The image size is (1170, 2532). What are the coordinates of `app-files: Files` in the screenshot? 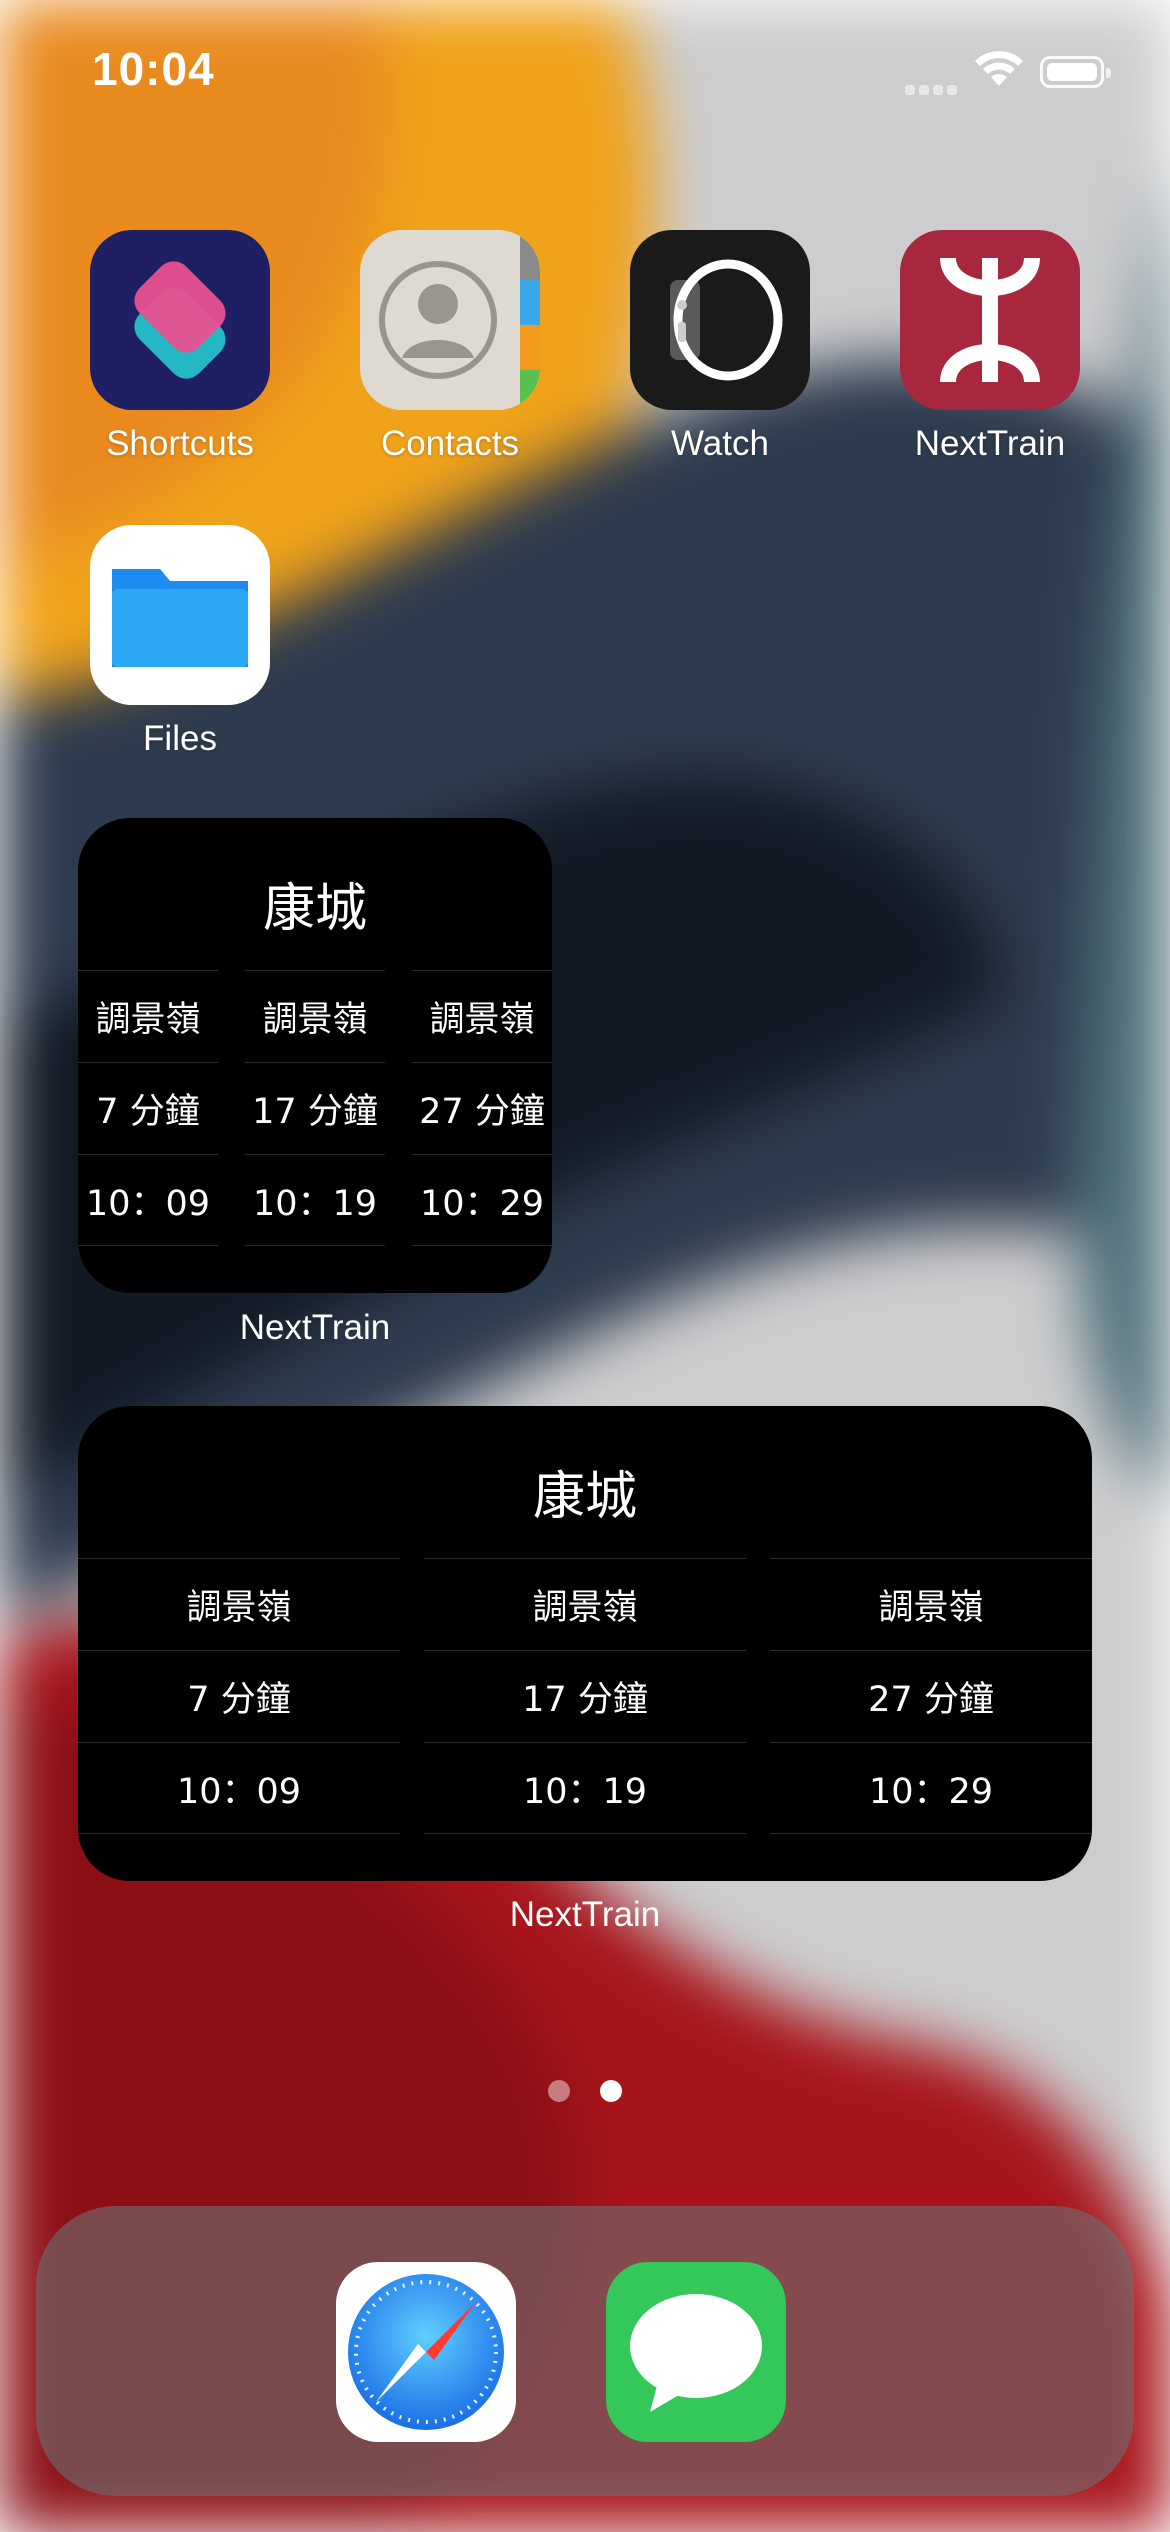 It's located at (180, 642).